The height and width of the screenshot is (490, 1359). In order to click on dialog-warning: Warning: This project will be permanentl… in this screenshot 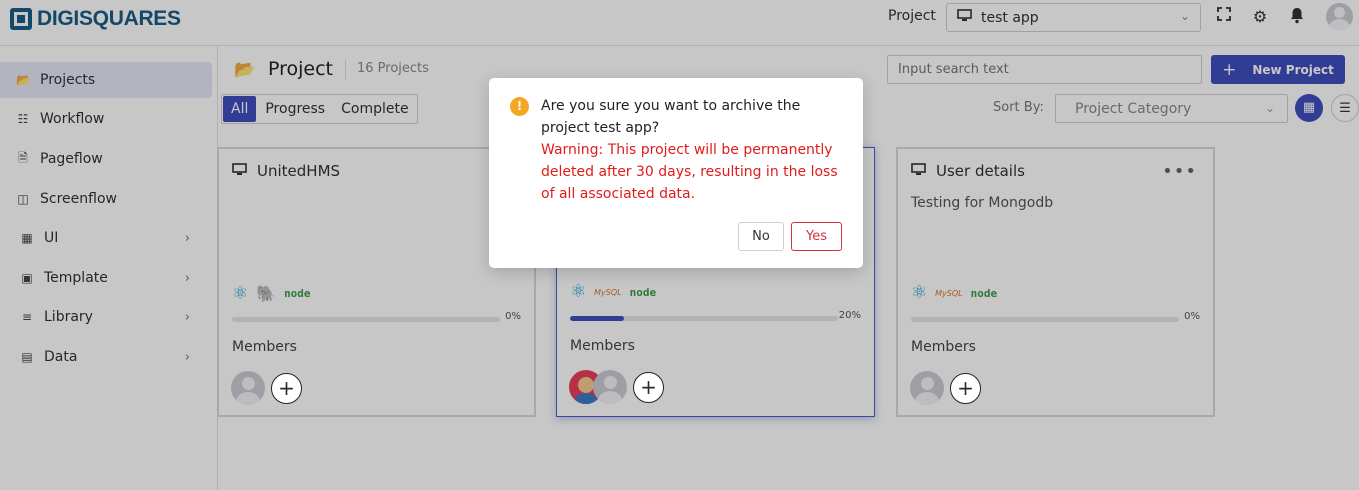, I will do `click(689, 172)`.